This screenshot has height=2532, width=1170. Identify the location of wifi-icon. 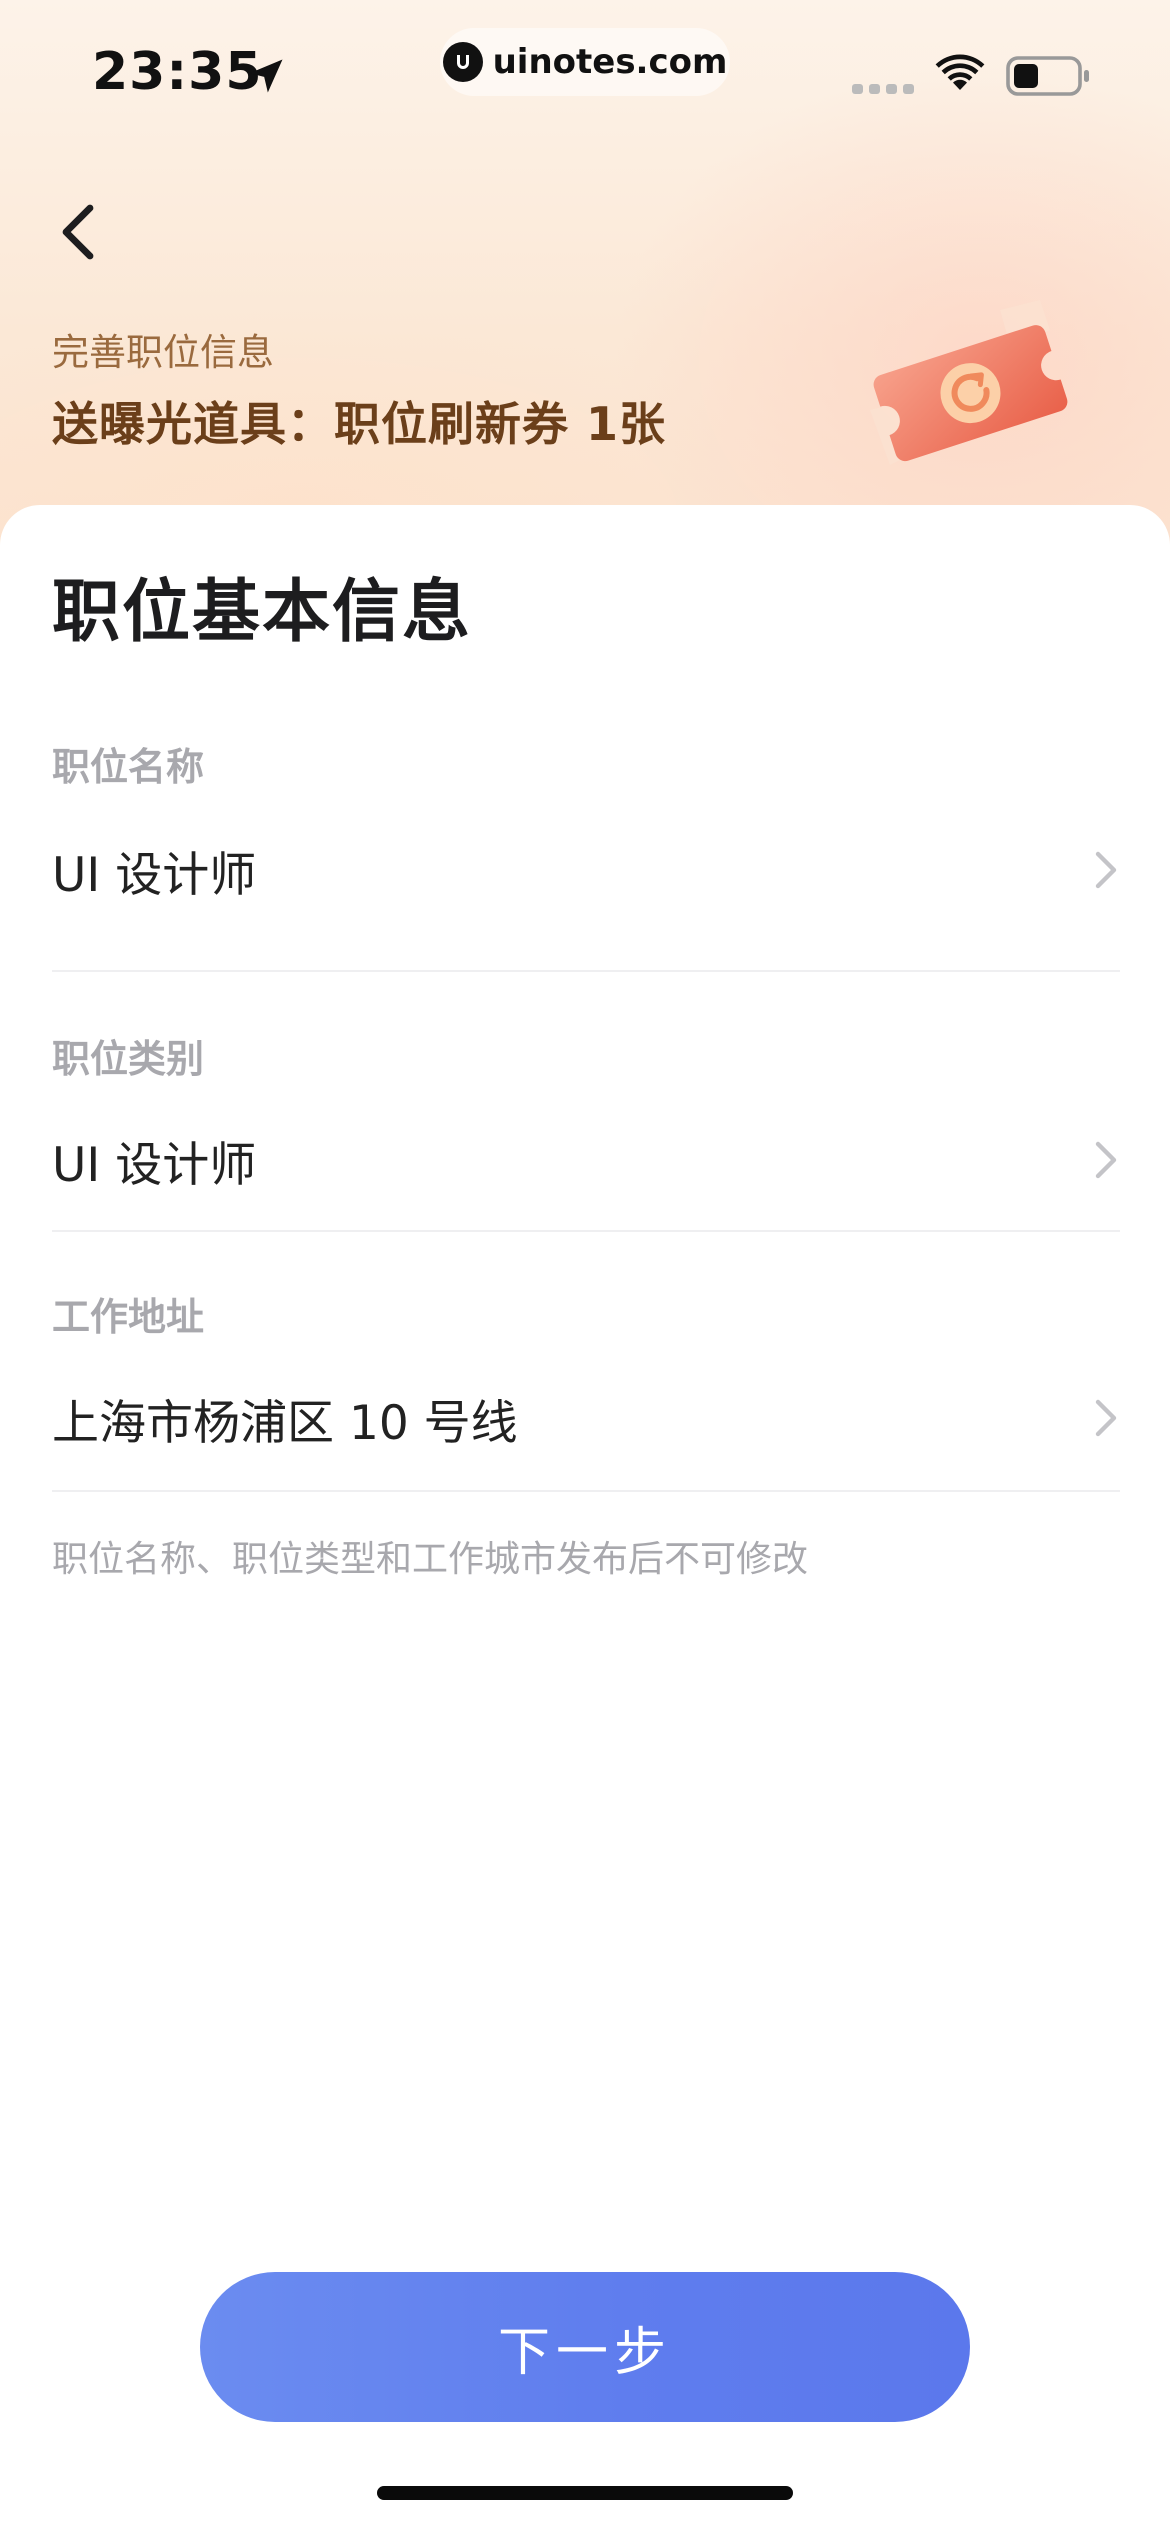
(960, 72).